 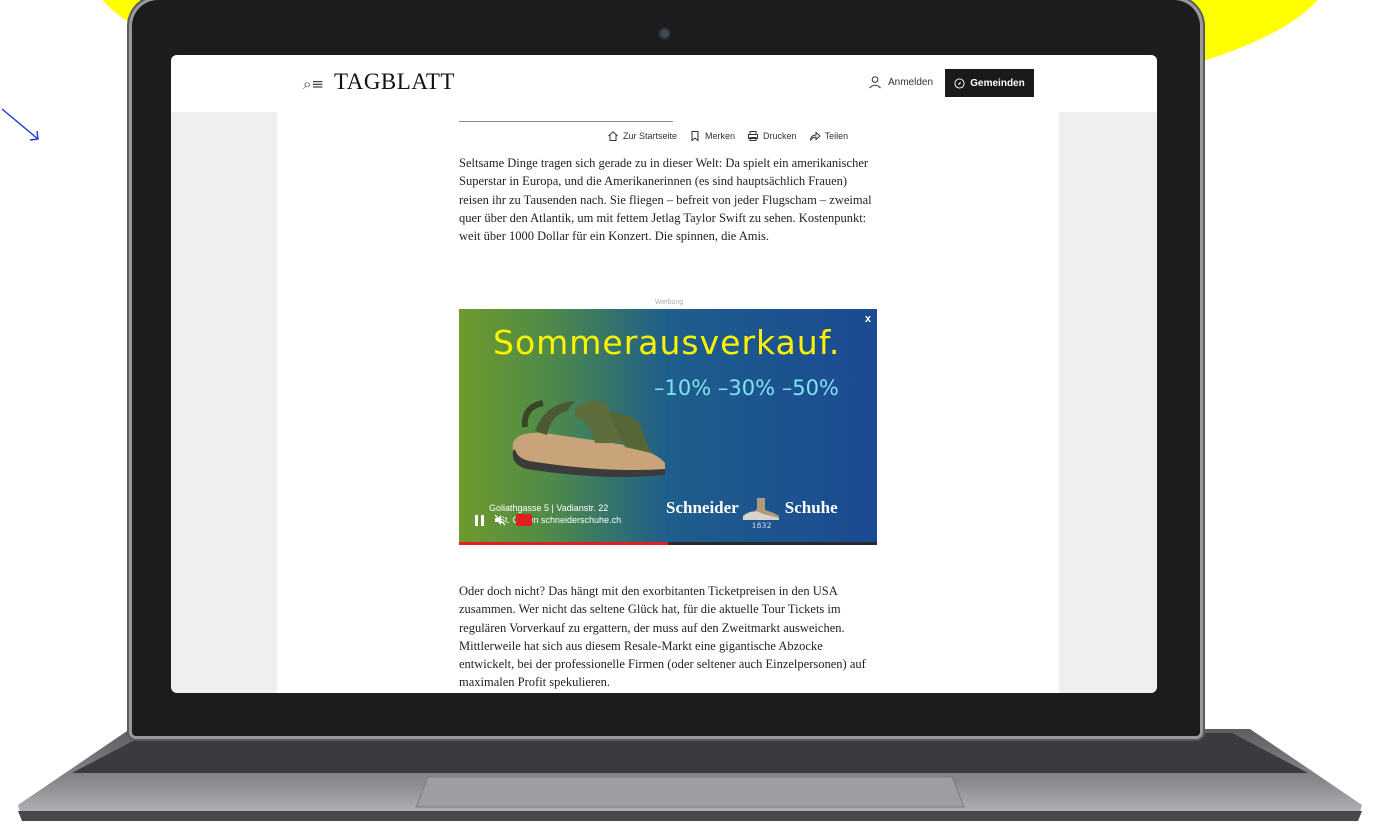 What do you see at coordinates (868, 319) in the screenshot?
I see `ad-close-button: x` at bounding box center [868, 319].